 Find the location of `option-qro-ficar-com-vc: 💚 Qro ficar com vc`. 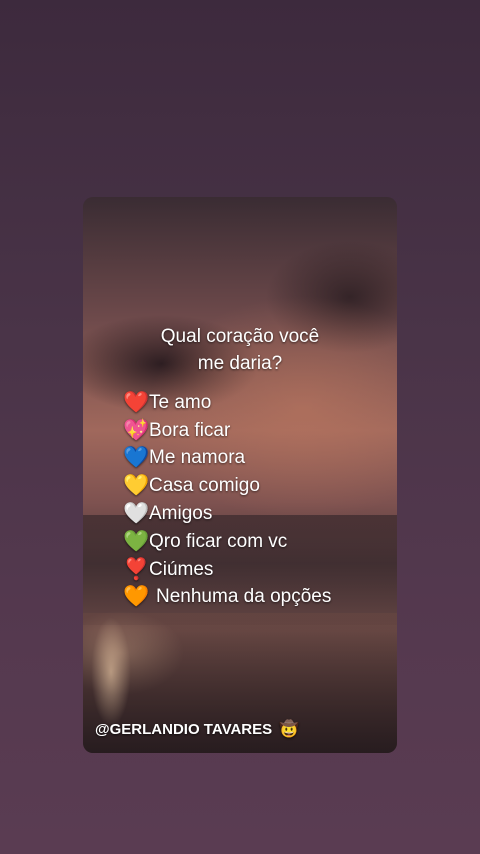

option-qro-ficar-com-vc: 💚 Qro ficar com vc is located at coordinates (227, 542).